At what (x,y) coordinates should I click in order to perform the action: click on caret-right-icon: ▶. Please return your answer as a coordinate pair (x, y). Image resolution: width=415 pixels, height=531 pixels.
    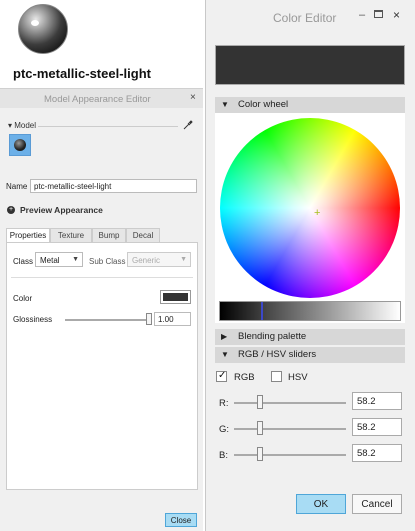
    Looking at the image, I should click on (224, 336).